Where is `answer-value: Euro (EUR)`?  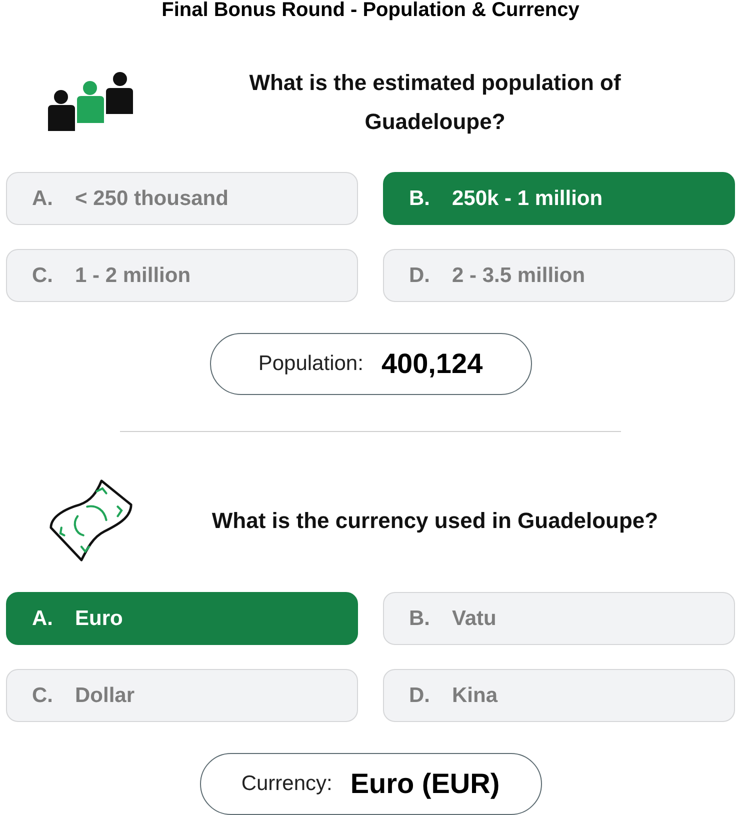 answer-value: Euro (EUR) is located at coordinates (425, 784).